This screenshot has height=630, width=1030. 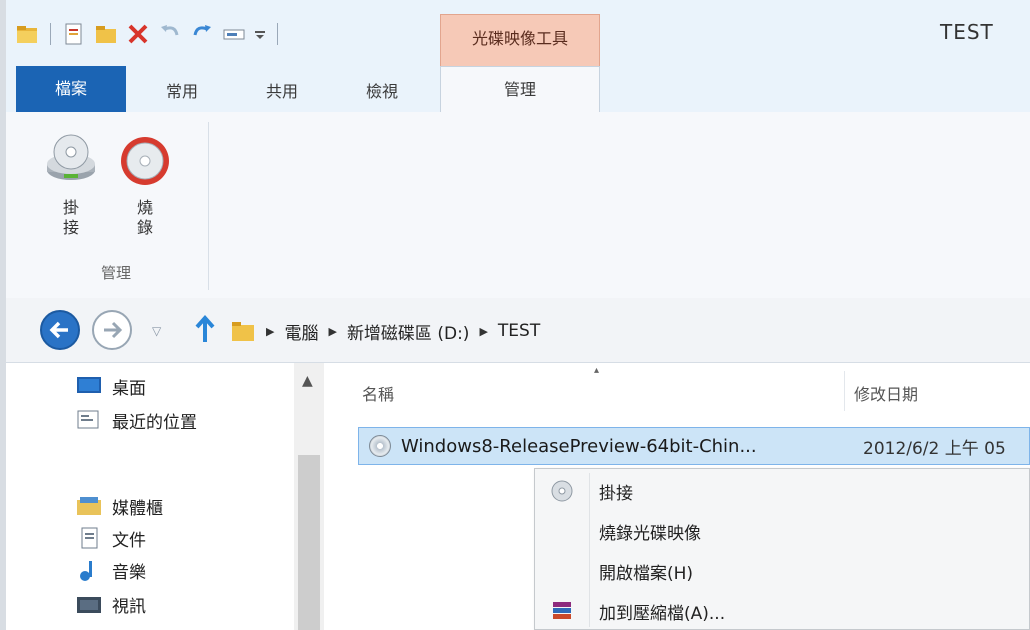 I want to click on tab-manage: 管理, so click(x=520, y=89).